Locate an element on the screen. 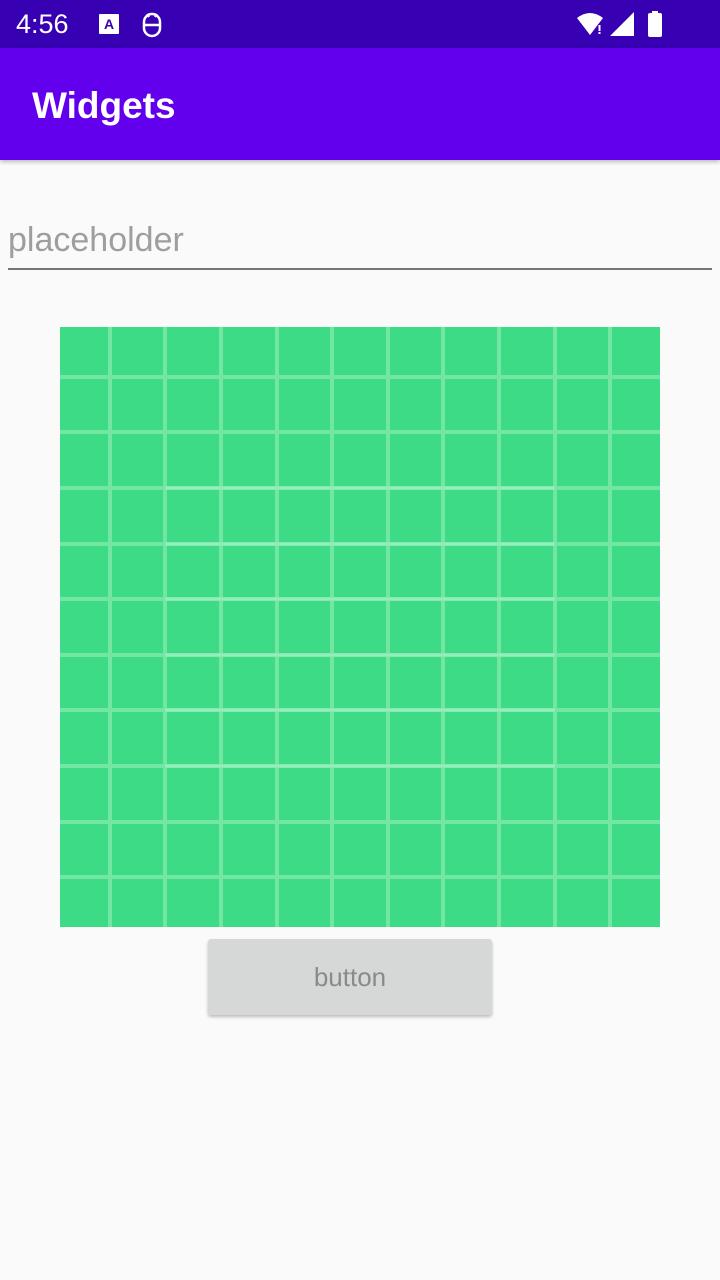  app-title: Widgets is located at coordinates (104, 105).